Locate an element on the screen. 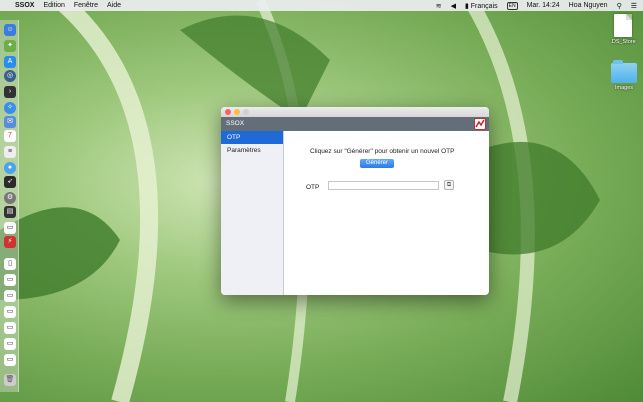 The height and width of the screenshot is (402, 643). window-thumb-3-icon: ▭ is located at coordinates (10, 312).